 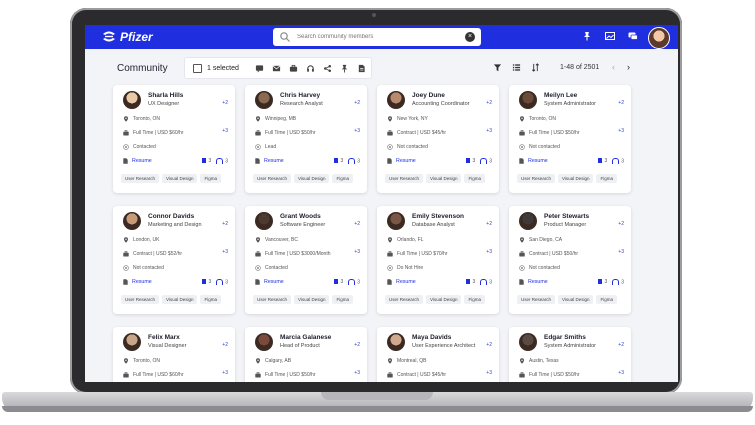 What do you see at coordinates (470, 37) in the screenshot?
I see `clear-search-icon: ×` at bounding box center [470, 37].